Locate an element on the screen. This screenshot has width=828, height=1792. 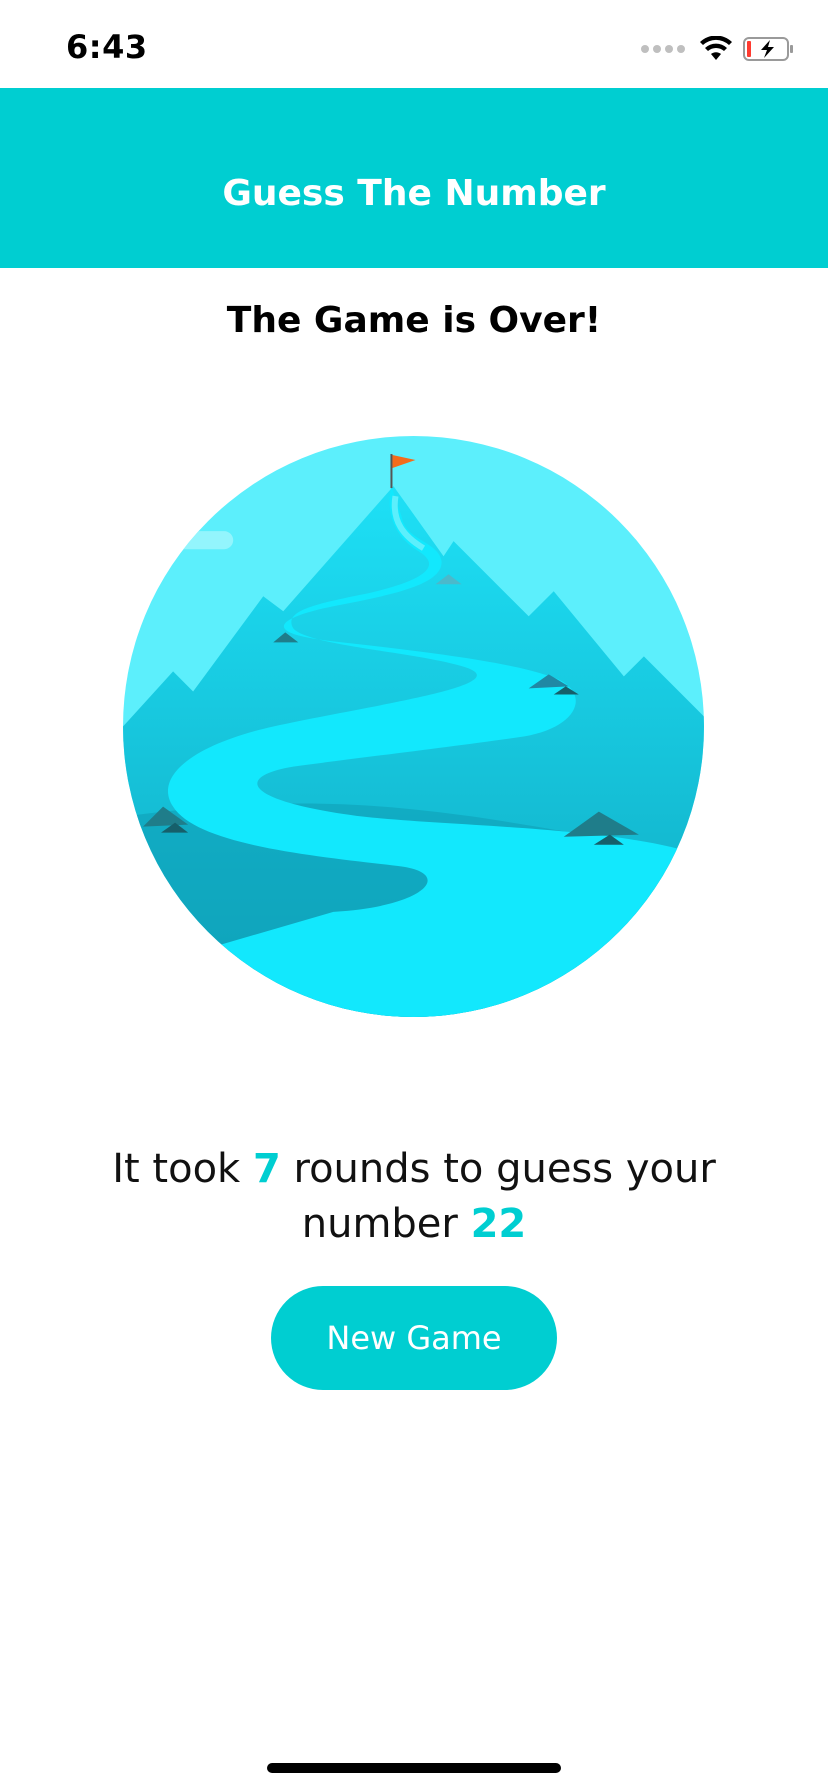
status-time: 6:43 is located at coordinates (107, 47).